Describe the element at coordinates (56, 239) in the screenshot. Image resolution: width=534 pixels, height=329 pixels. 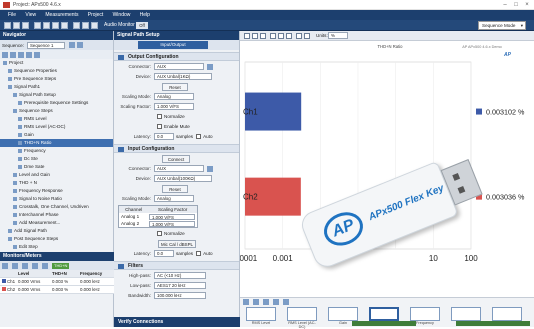
I see `tree-item: Post Sequence Steps` at that location.